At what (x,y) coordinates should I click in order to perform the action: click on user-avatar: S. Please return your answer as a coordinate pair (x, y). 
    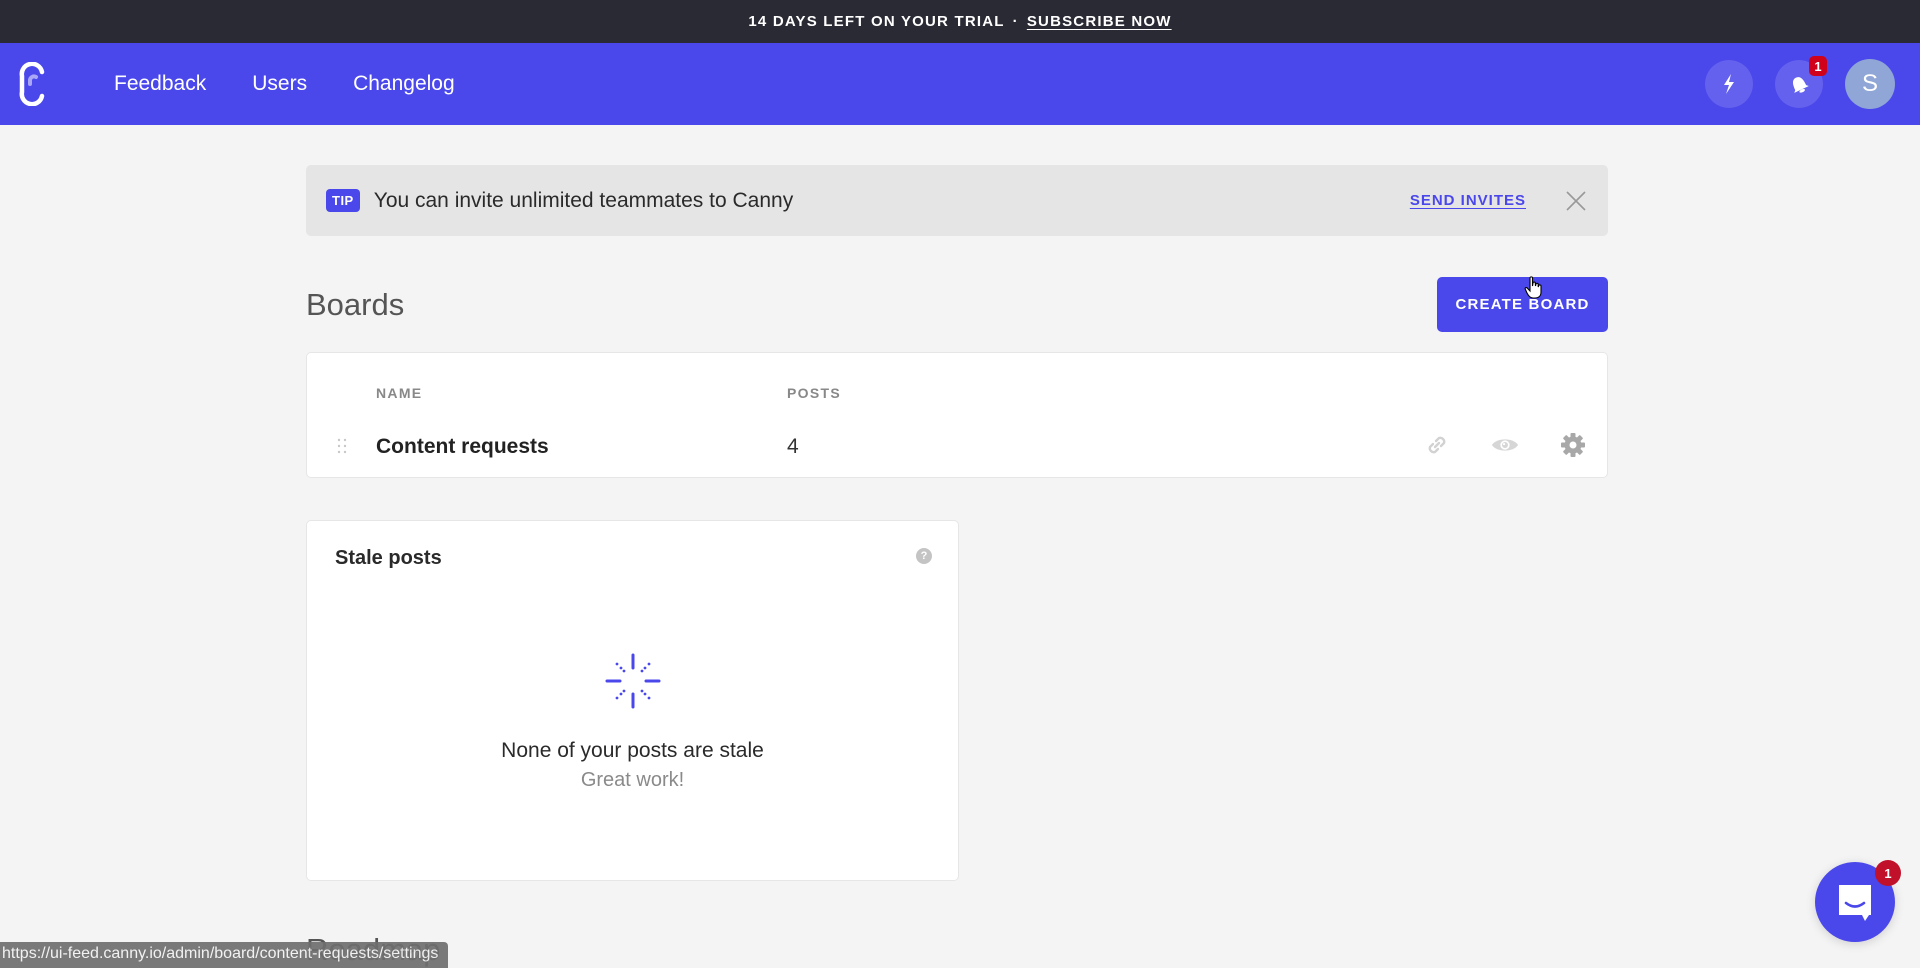
    Looking at the image, I should click on (1870, 84).